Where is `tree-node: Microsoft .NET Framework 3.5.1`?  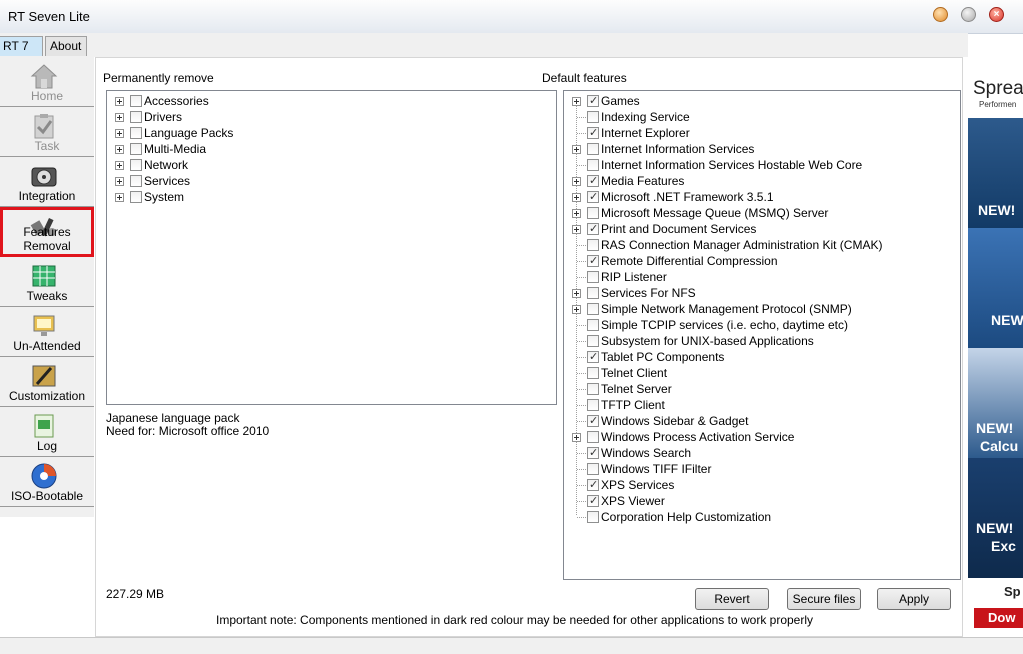 tree-node: Microsoft .NET Framework 3.5.1 is located at coordinates (759, 197).